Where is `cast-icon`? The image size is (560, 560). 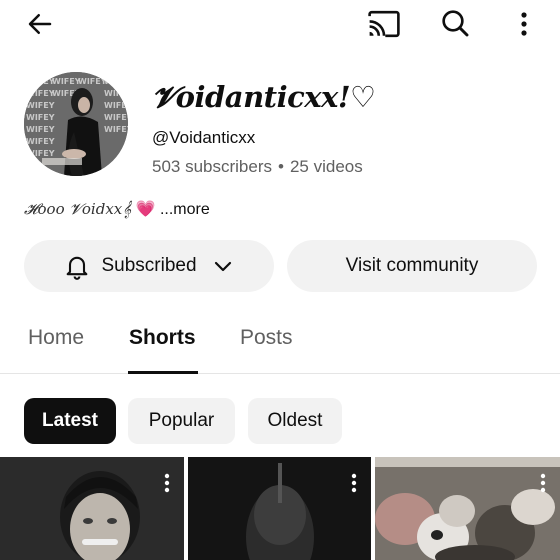 cast-icon is located at coordinates (384, 24).